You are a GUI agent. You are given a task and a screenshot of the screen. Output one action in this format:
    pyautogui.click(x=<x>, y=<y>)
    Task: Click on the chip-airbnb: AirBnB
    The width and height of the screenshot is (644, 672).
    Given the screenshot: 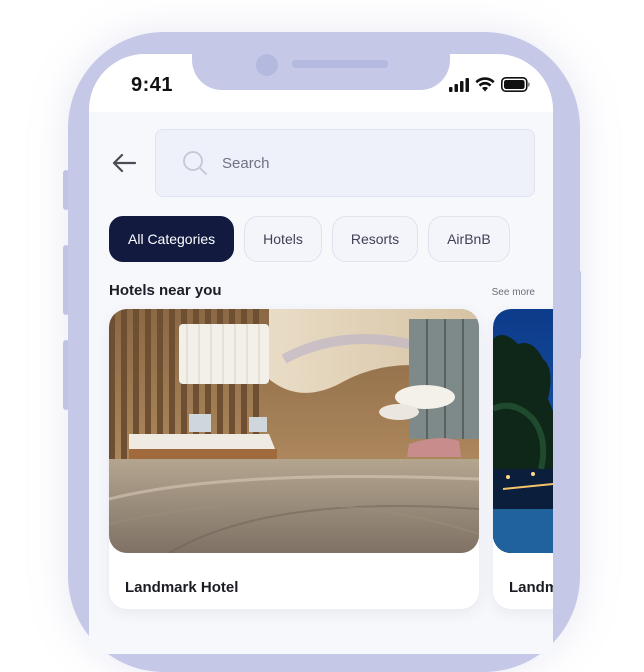 What is the action you would take?
    pyautogui.click(x=469, y=239)
    